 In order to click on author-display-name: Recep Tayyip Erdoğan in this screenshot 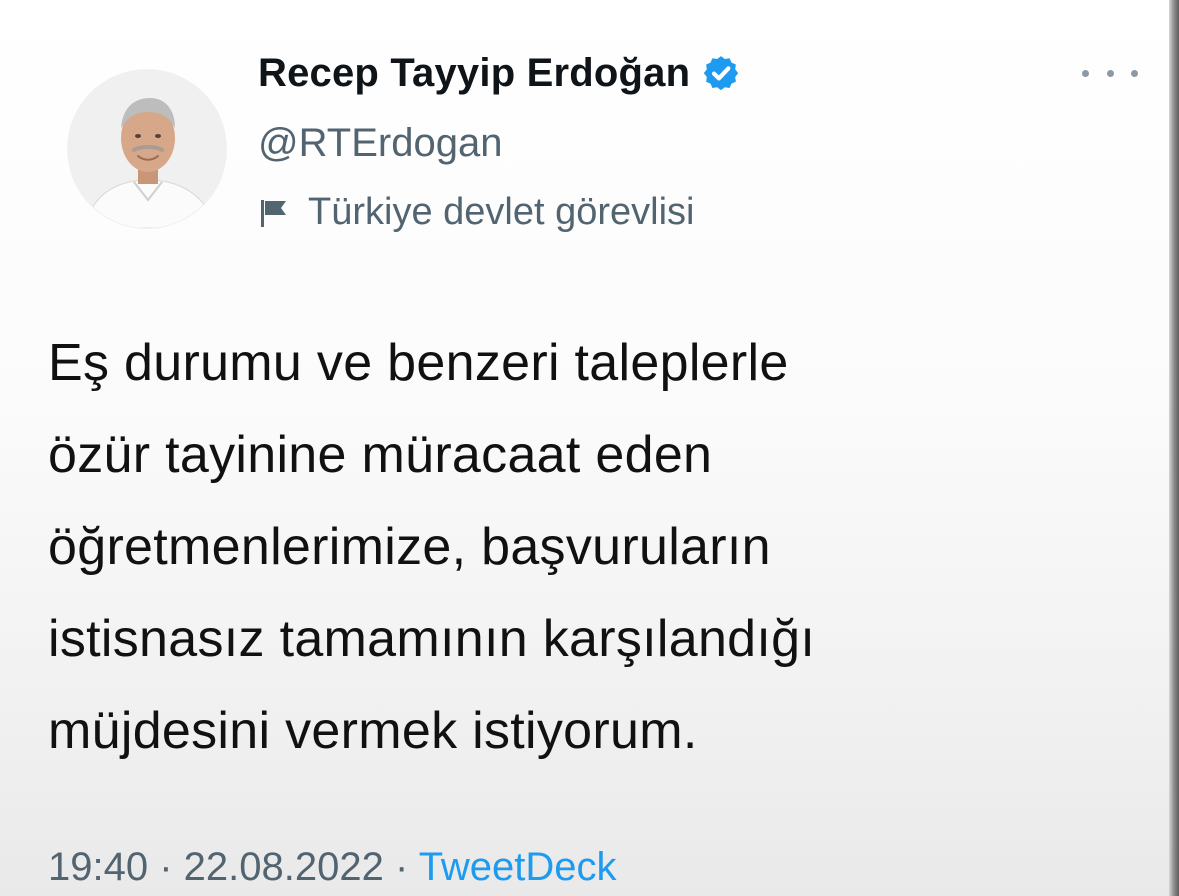, I will do `click(474, 73)`.